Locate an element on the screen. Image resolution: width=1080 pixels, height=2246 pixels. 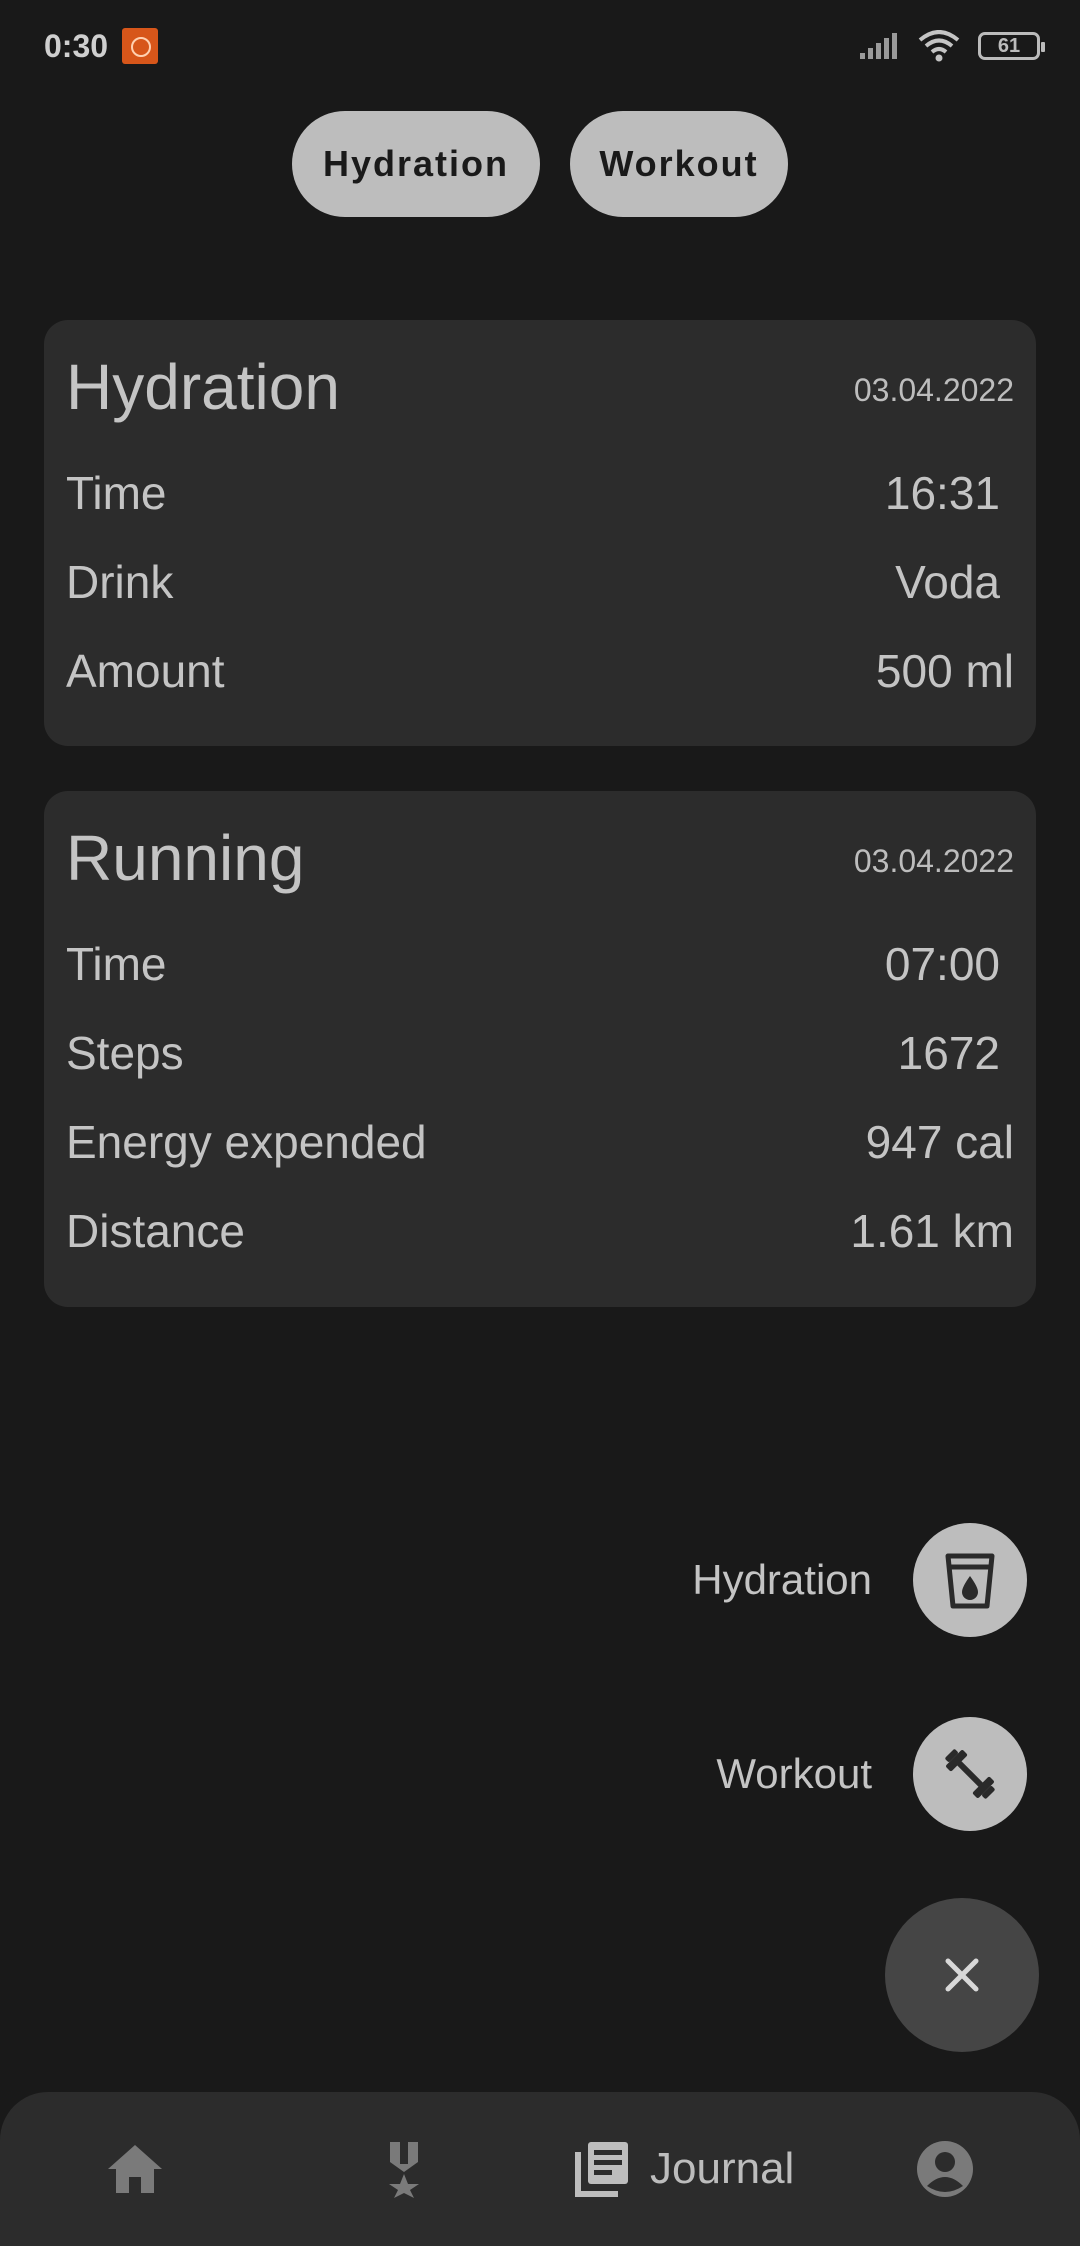
close-icon is located at coordinates (962, 1975).